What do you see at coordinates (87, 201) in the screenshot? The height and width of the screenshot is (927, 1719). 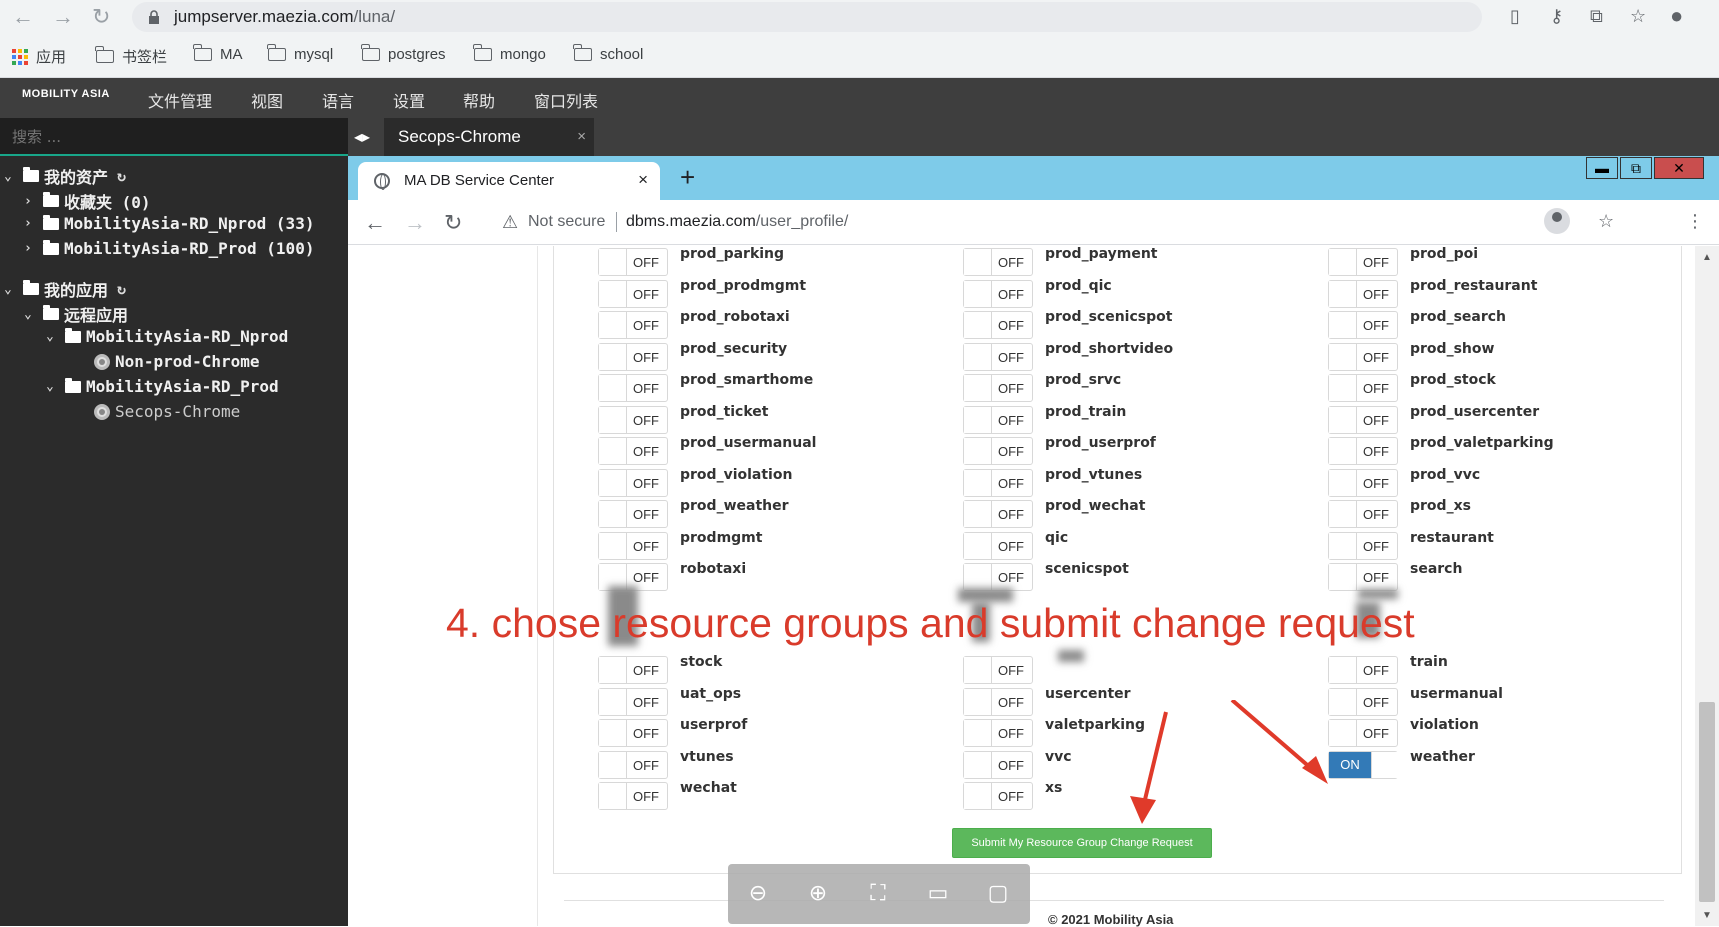 I see `tree-favorites: › 收藏夹 (0)` at bounding box center [87, 201].